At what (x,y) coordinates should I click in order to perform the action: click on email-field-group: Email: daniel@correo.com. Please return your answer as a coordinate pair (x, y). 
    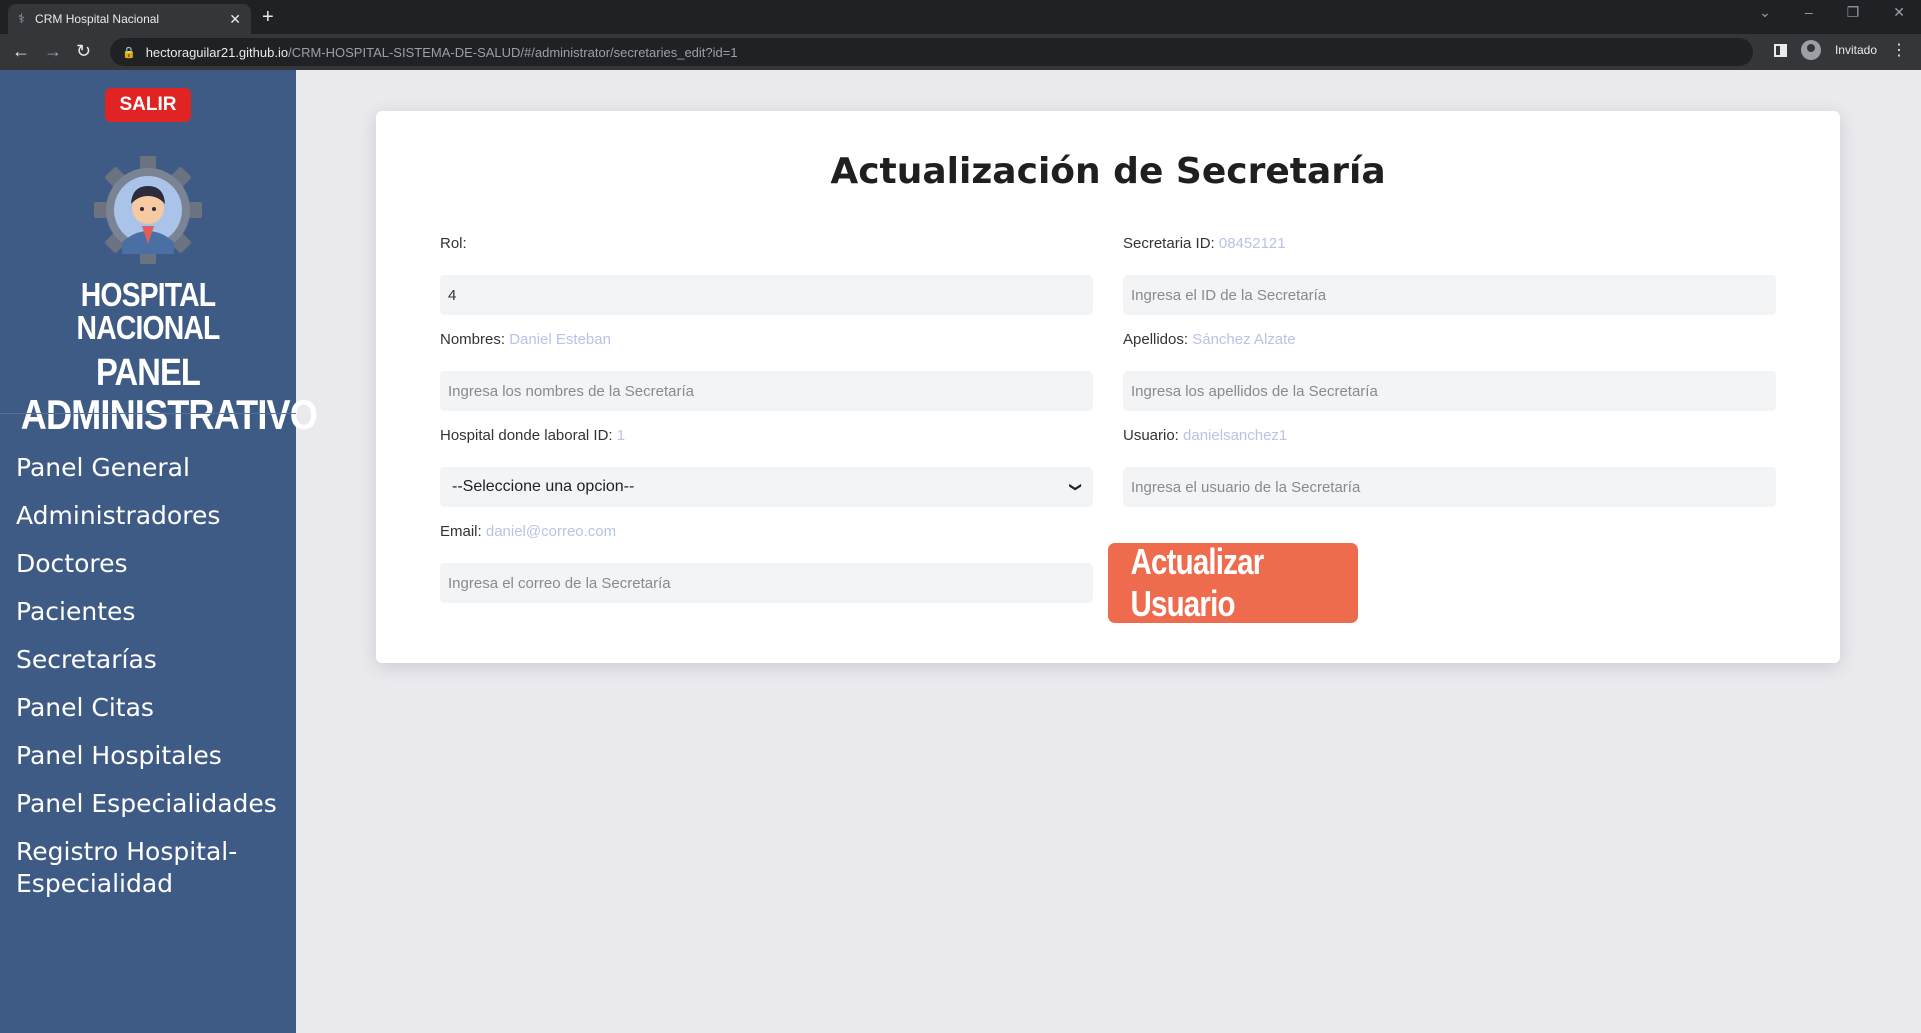
    Looking at the image, I should click on (766, 563).